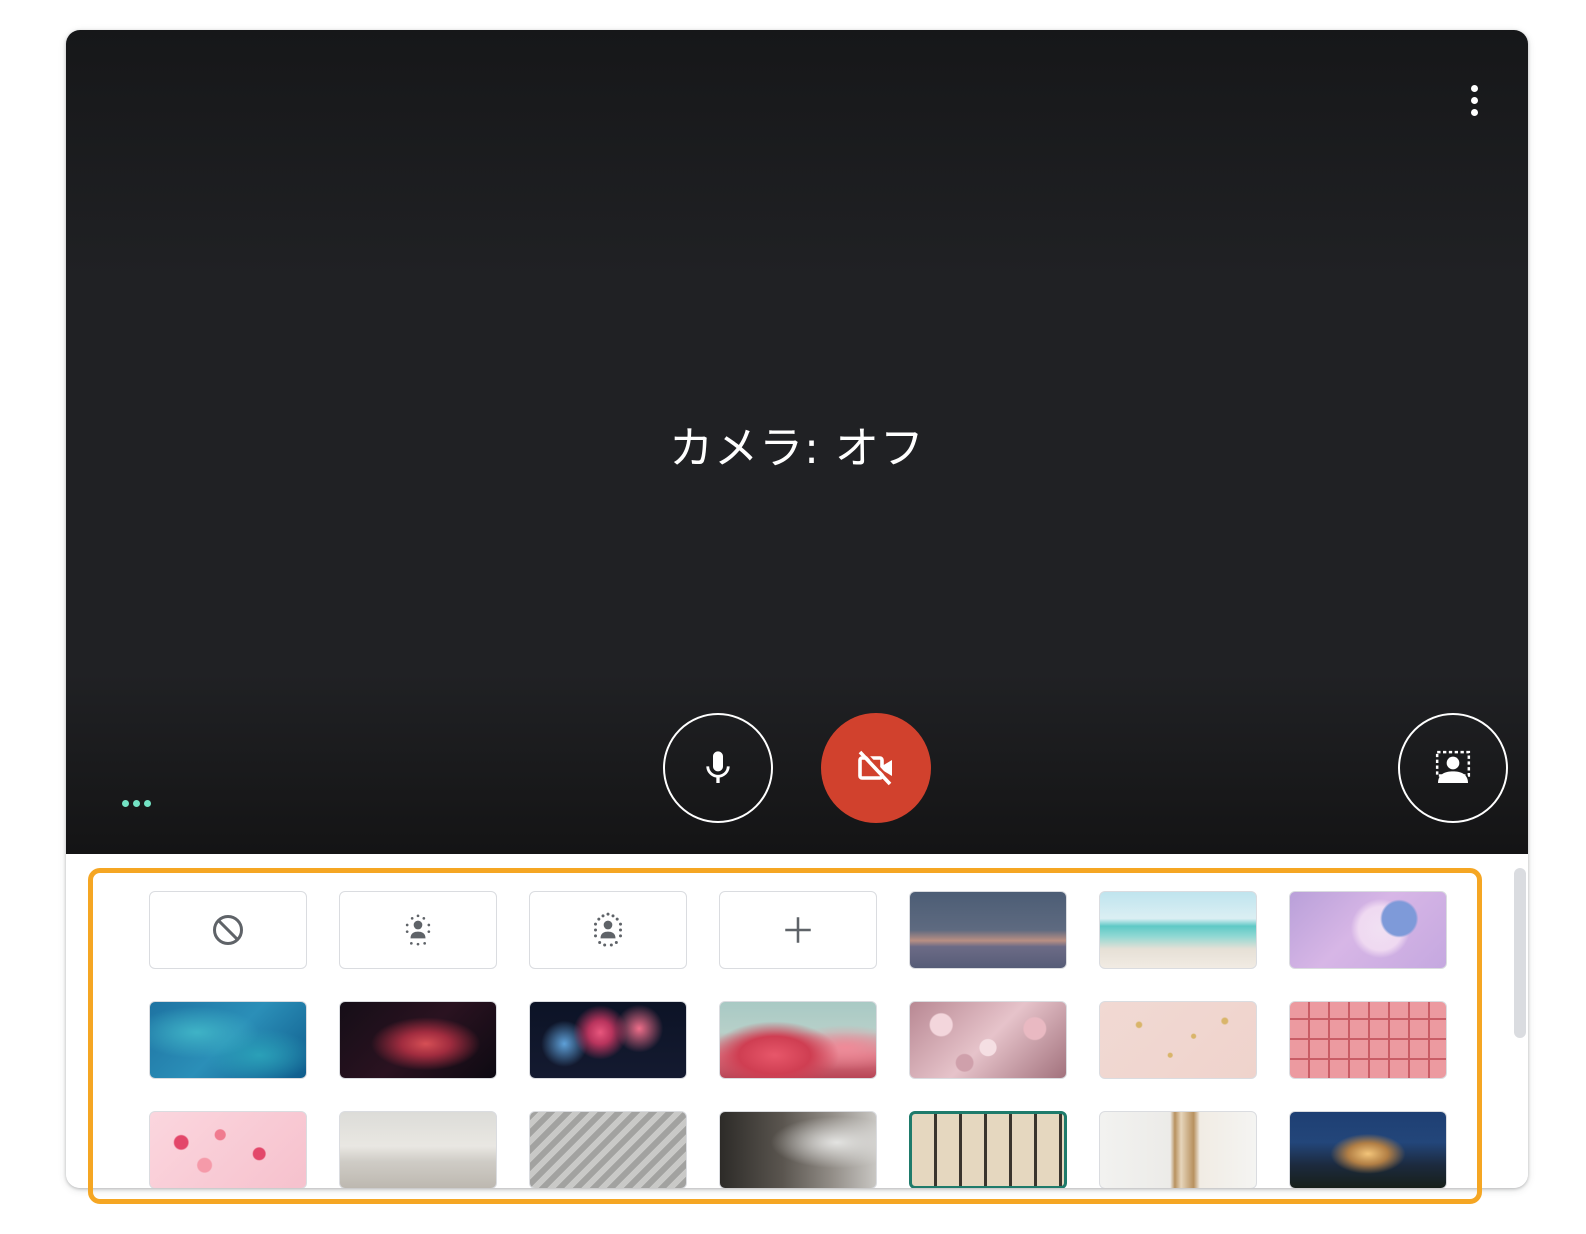 This screenshot has width=1586, height=1234. I want to click on background-wall-shelves, so click(1178, 1149).